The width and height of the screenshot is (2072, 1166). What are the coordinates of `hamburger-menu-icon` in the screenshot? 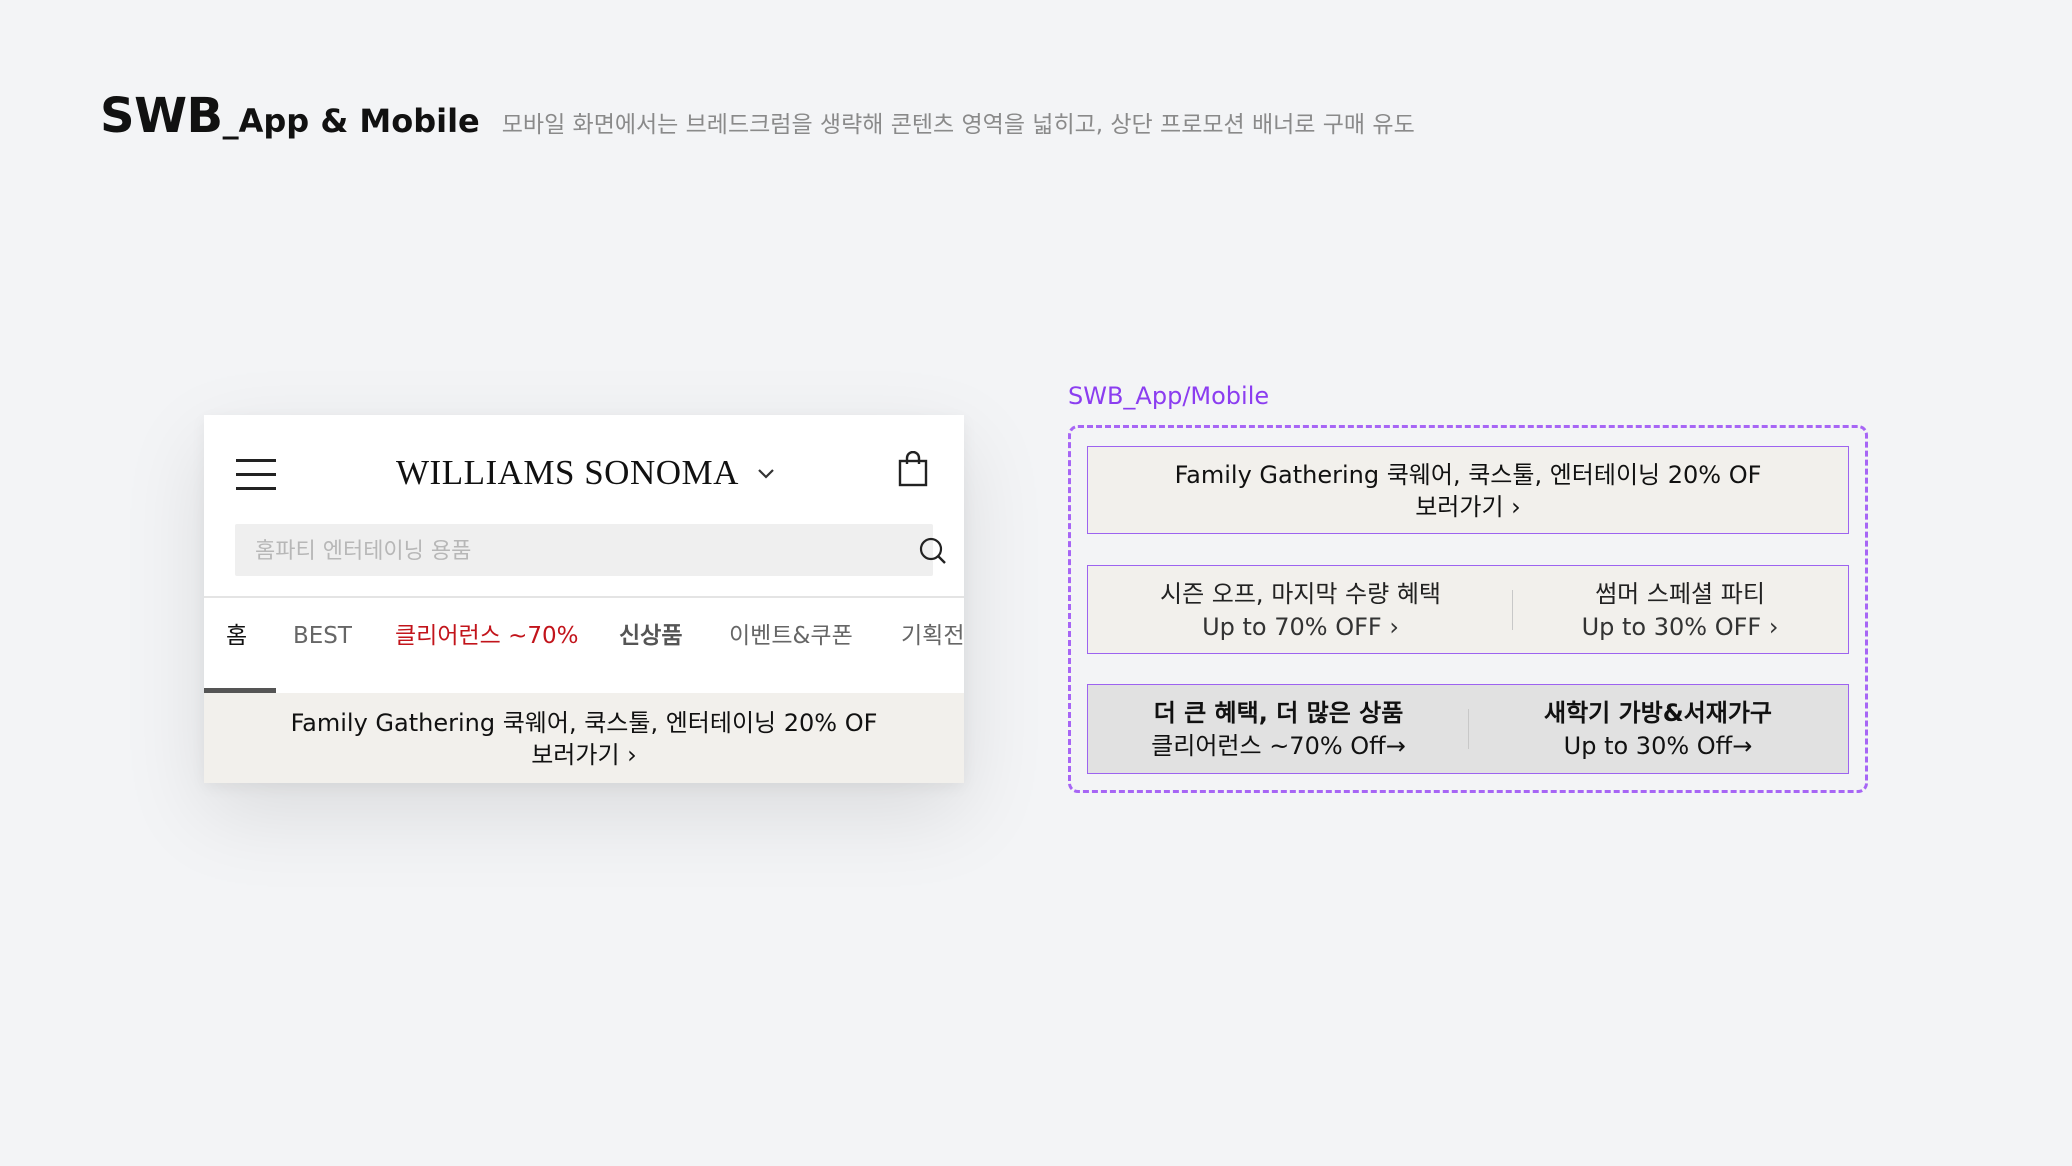 It's located at (256, 475).